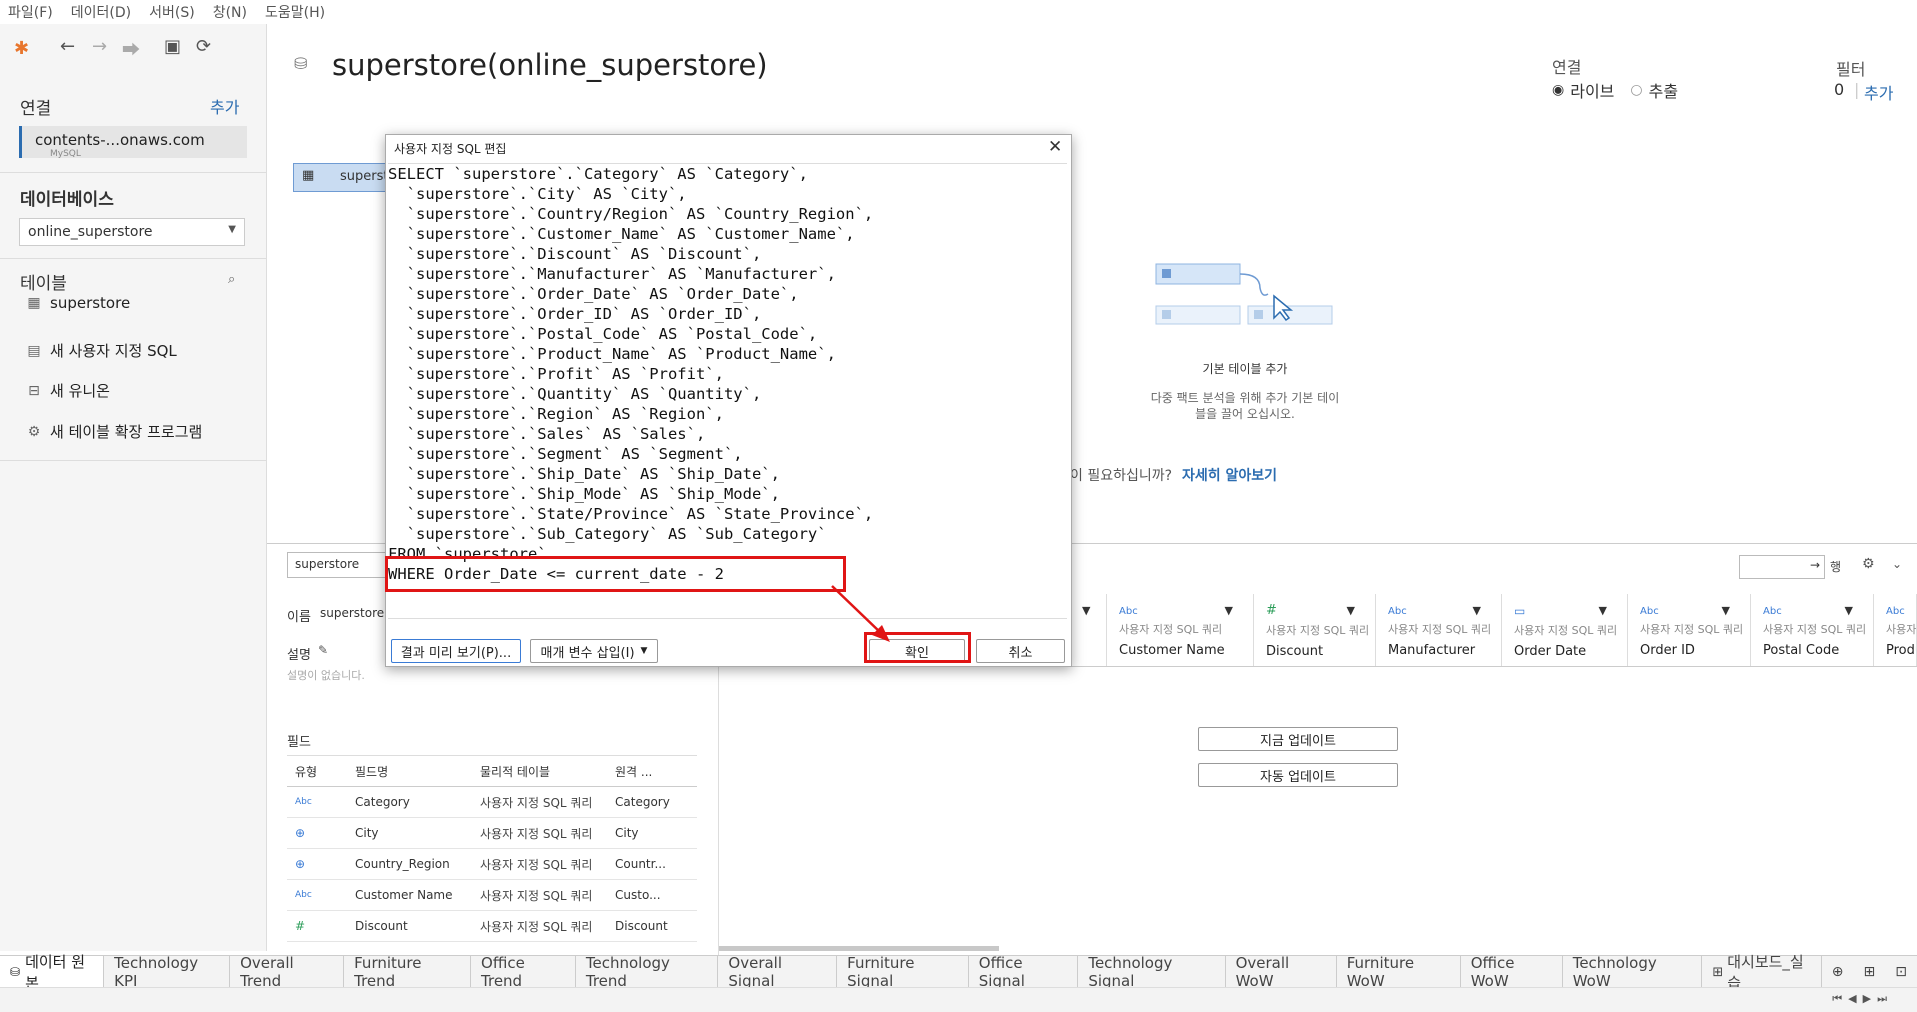  I want to click on sheet-tab: Overall Signal, so click(778, 972).